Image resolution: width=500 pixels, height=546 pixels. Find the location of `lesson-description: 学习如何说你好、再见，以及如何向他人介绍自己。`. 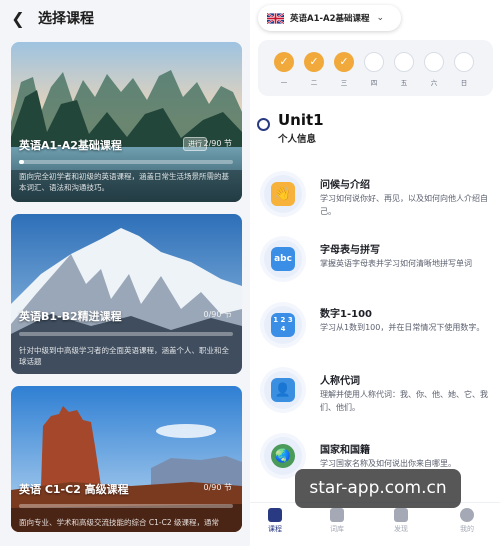

lesson-description: 学习如何说你好、再见，以及如何向他人介绍自己。 is located at coordinates (404, 205).